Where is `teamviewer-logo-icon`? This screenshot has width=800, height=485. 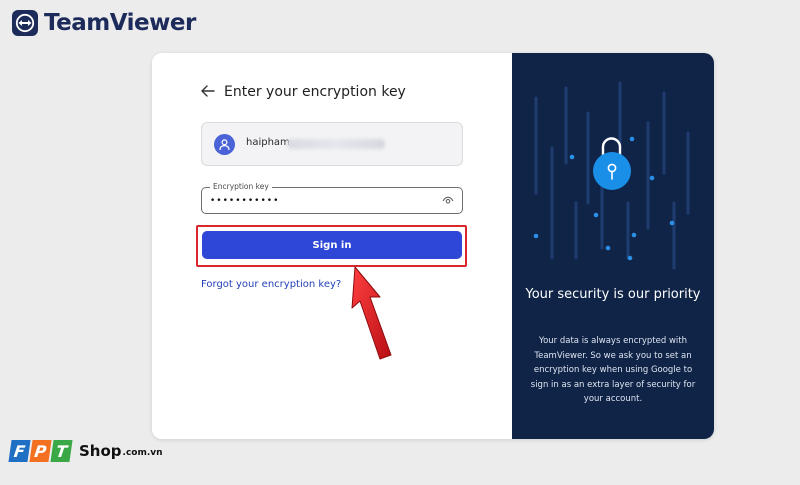
teamviewer-logo-icon is located at coordinates (25, 23).